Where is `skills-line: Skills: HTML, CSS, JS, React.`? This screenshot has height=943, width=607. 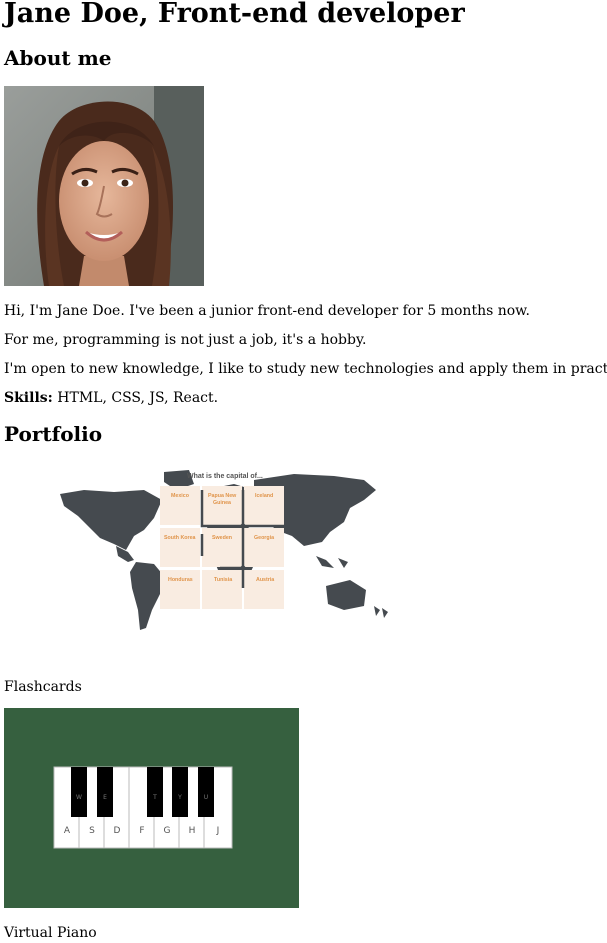
skills-line: Skills: HTML, CSS, JS, React. is located at coordinates (111, 398).